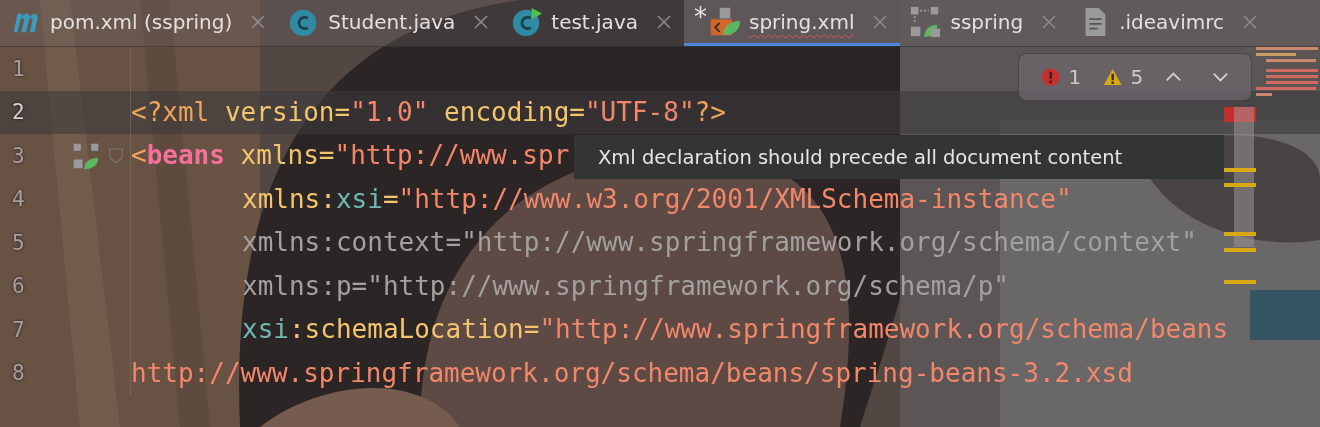 The image size is (1320, 427). I want to click on line-number: 5, so click(18, 242).